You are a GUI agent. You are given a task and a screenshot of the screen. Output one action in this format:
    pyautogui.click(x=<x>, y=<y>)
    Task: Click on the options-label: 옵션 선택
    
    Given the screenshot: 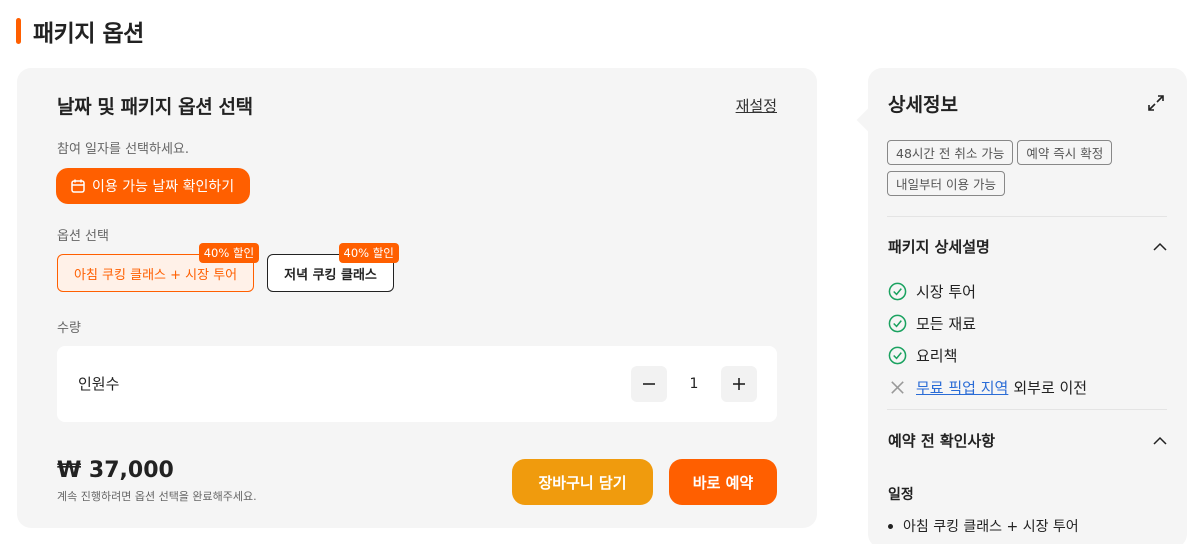 What is the action you would take?
    pyautogui.click(x=83, y=236)
    